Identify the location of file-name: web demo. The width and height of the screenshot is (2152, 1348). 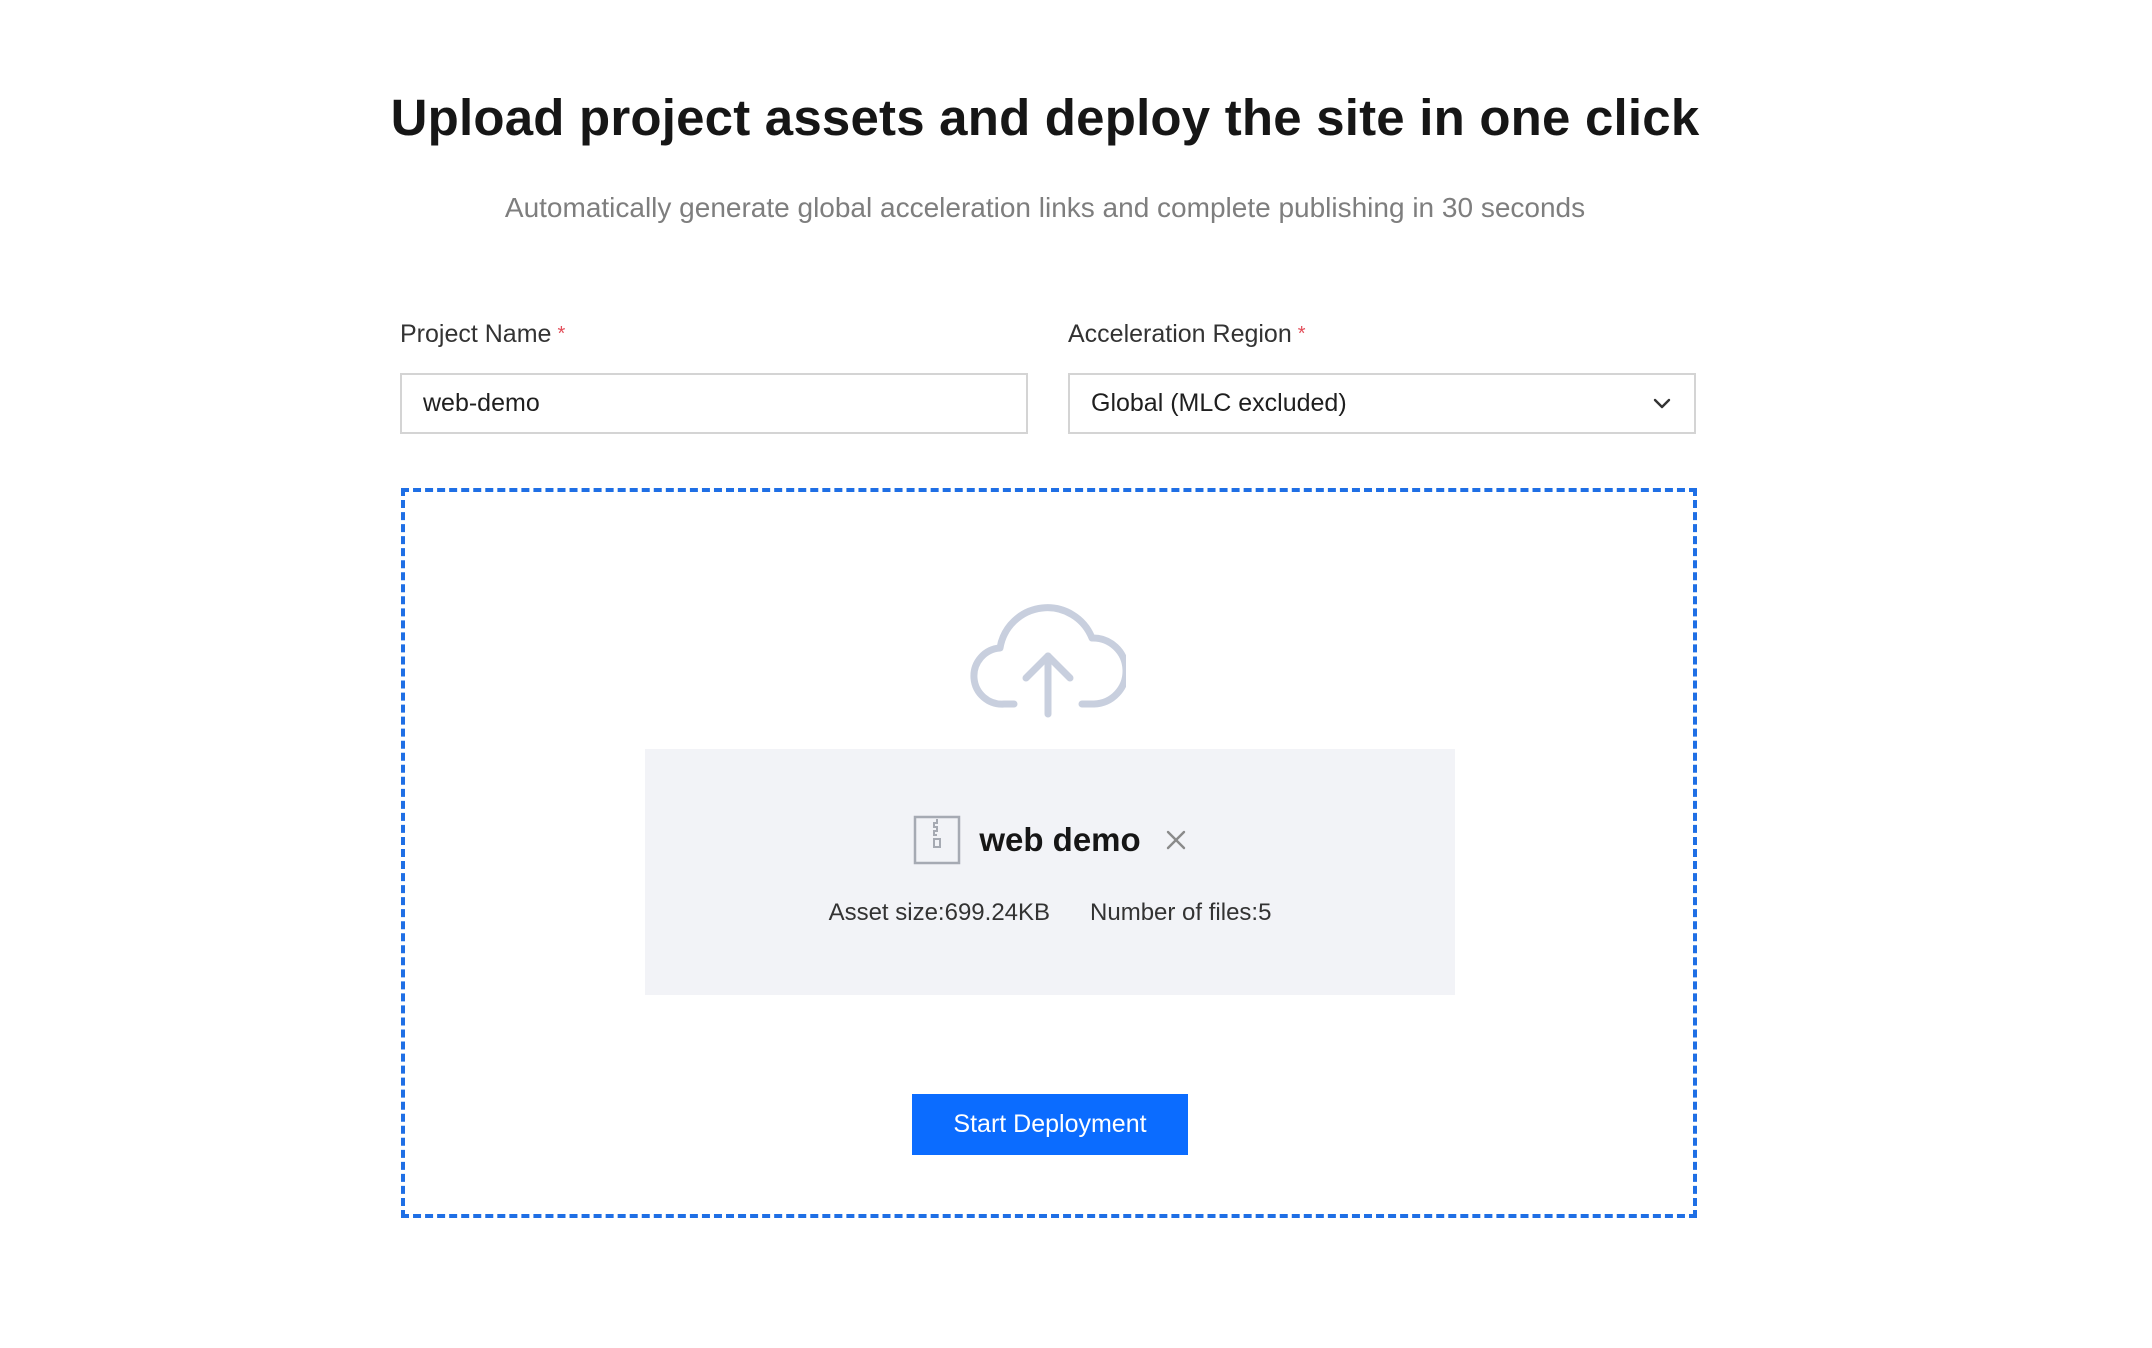
(1060, 839).